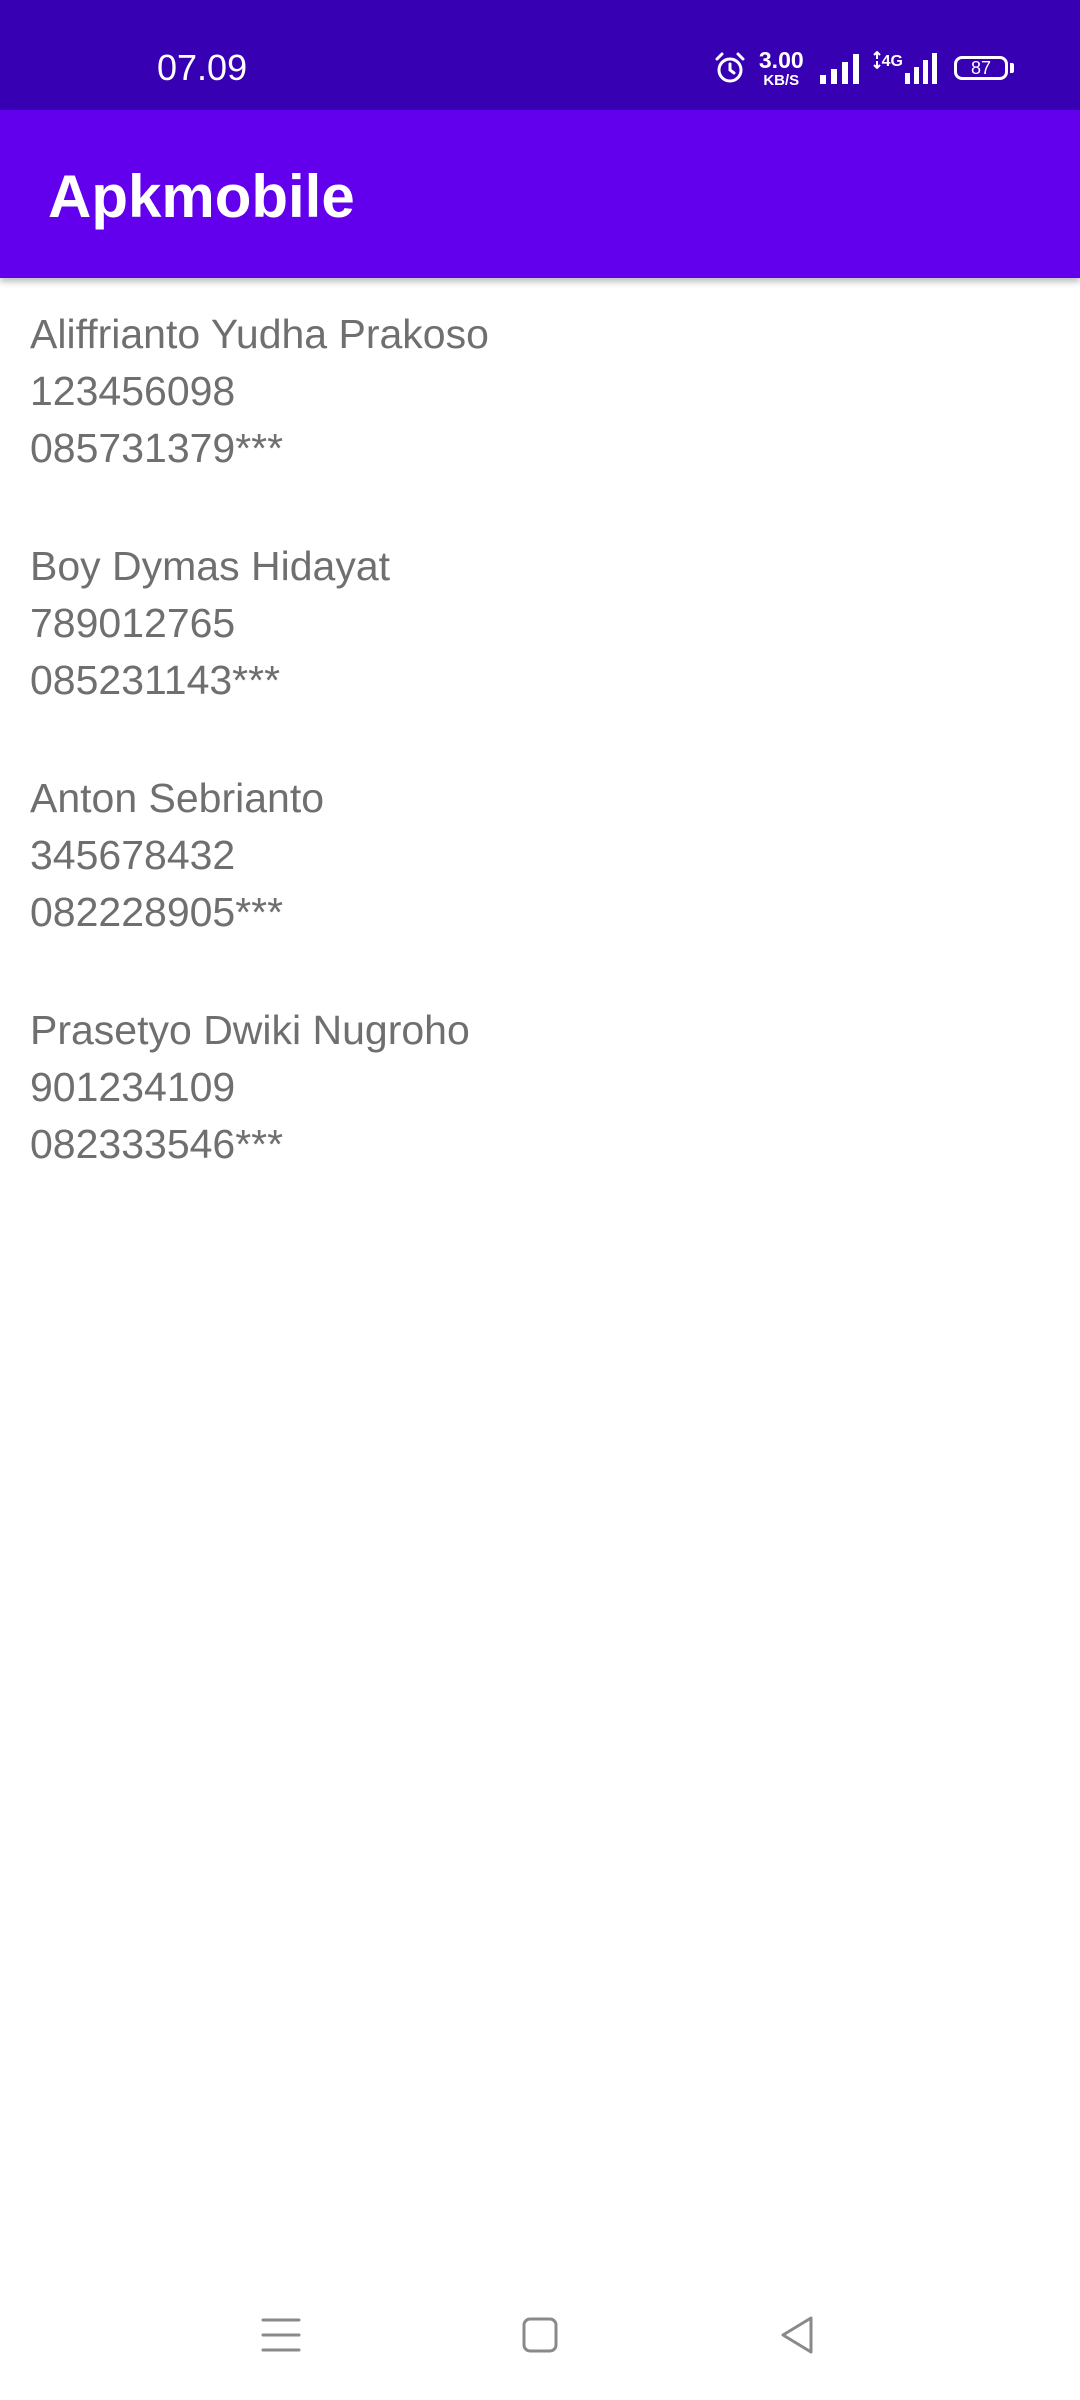 This screenshot has height=2400, width=1080. I want to click on back-button, so click(797, 2335).